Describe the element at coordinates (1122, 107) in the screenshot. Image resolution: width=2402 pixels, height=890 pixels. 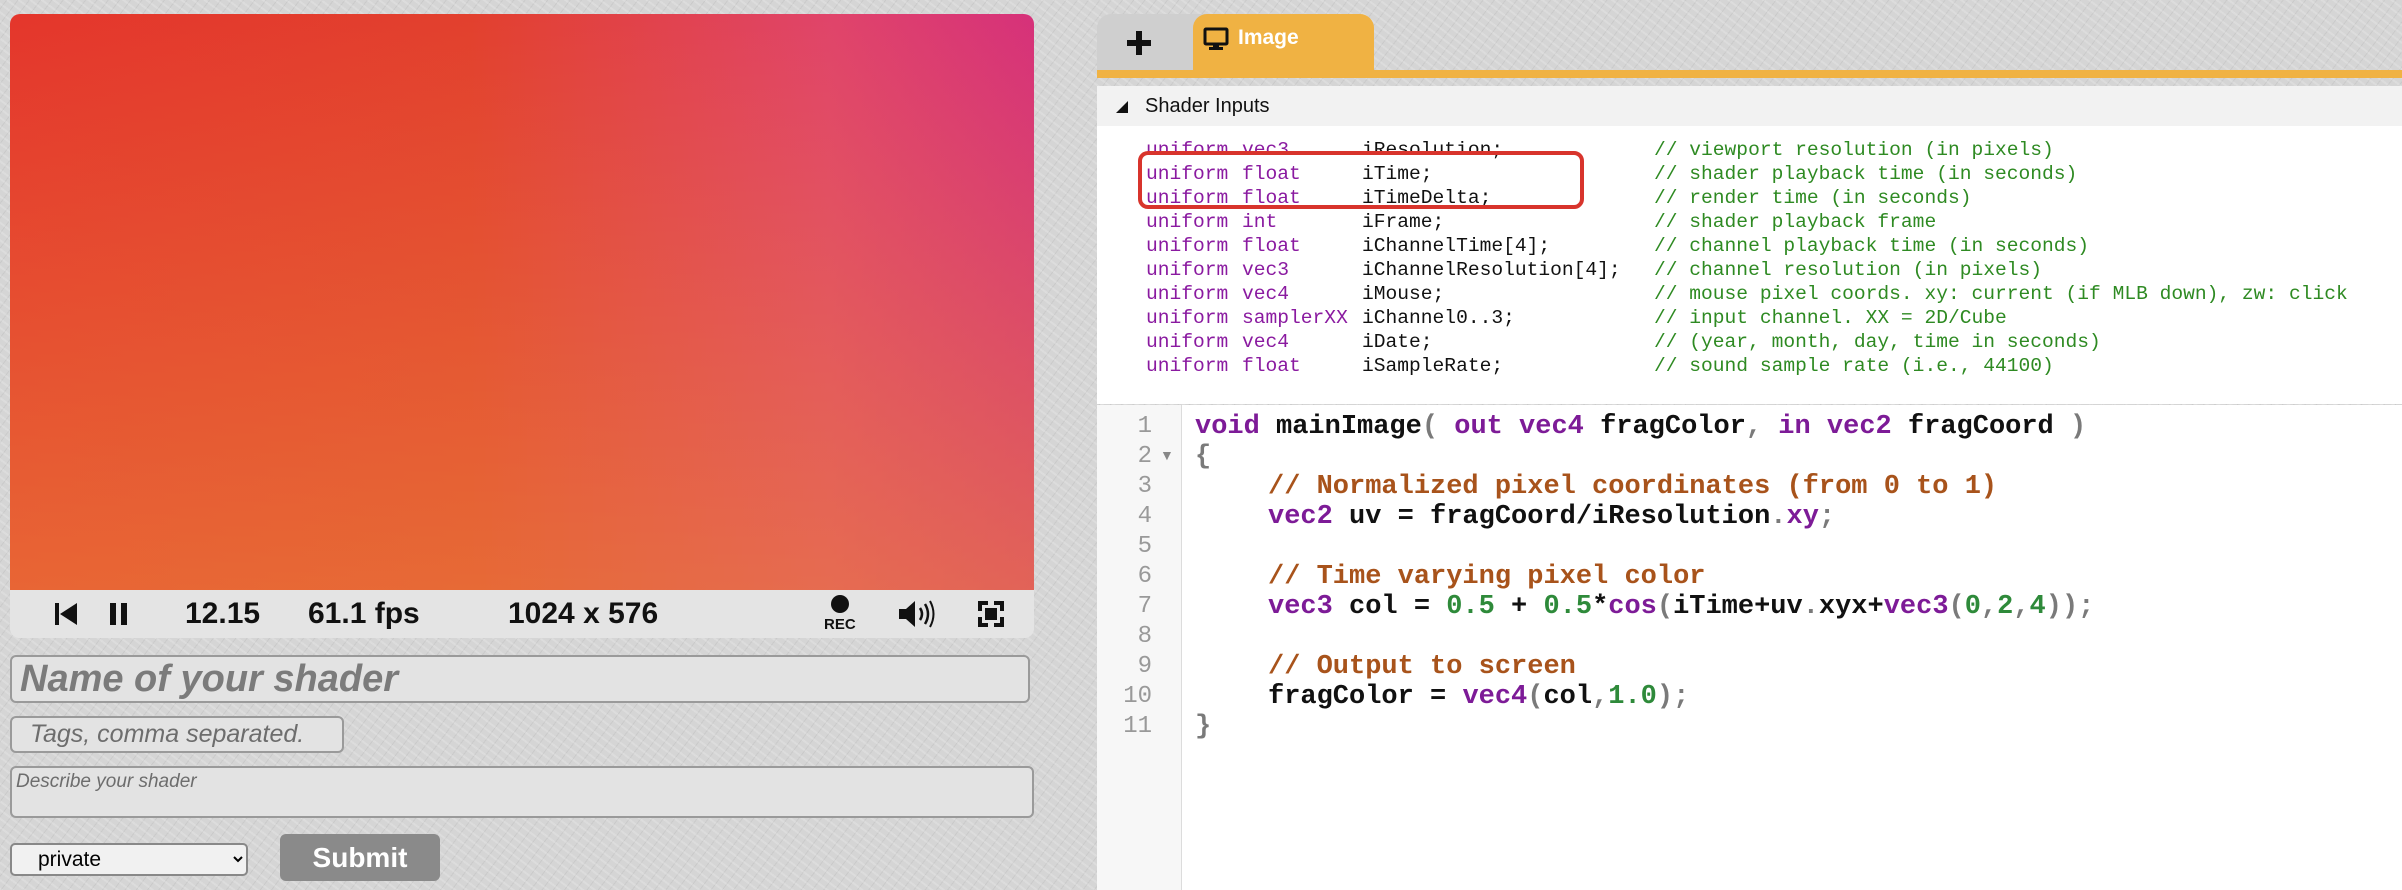
I see `collapse-triangle-icon` at that location.